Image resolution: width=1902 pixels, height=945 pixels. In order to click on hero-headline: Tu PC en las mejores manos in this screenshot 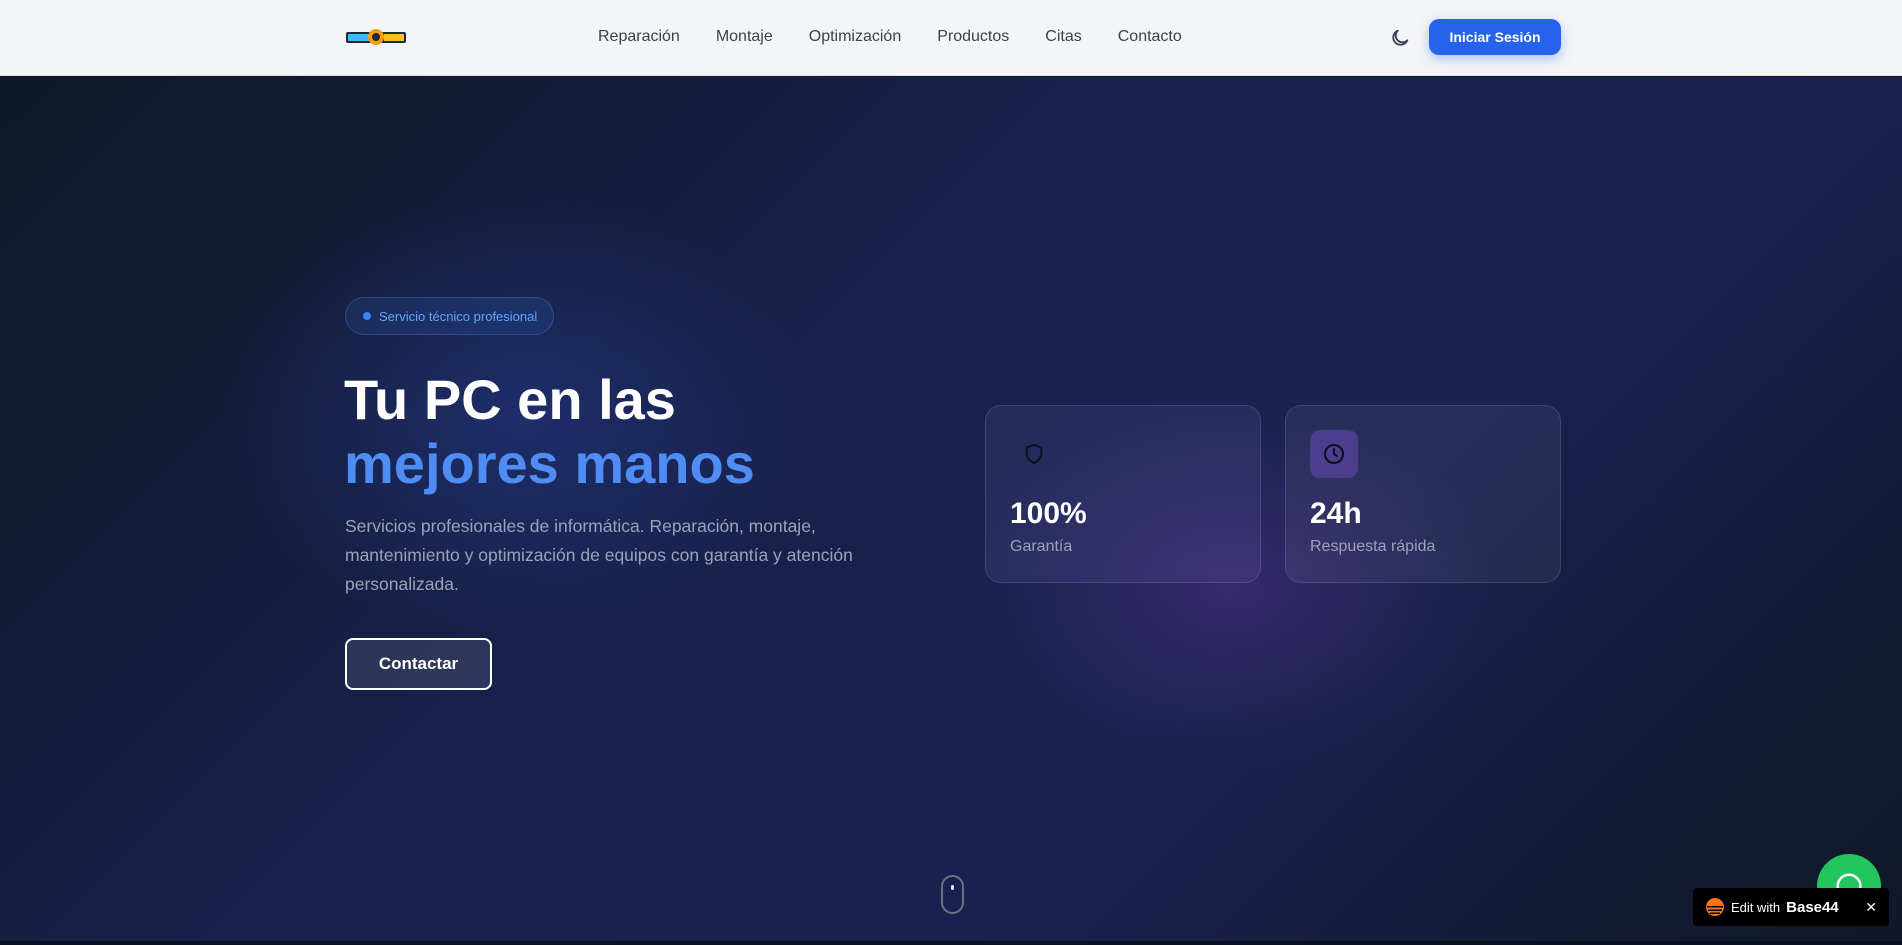, I will do `click(549, 432)`.